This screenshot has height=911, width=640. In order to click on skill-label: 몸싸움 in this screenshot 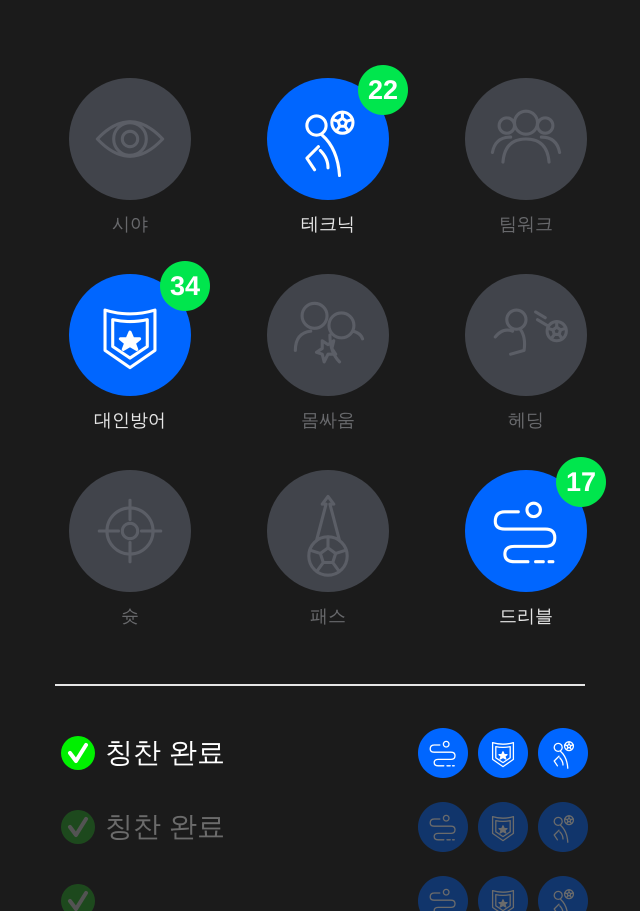, I will do `click(328, 420)`.